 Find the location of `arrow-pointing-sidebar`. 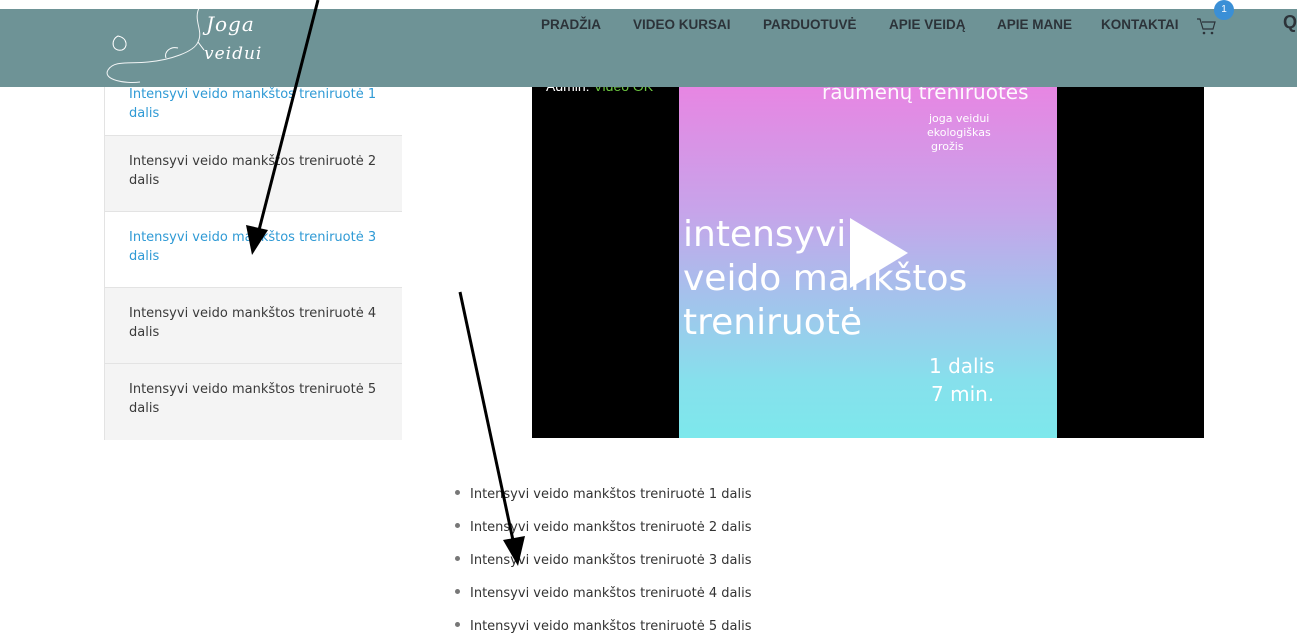

arrow-pointing-sidebar is located at coordinates (283, 127).